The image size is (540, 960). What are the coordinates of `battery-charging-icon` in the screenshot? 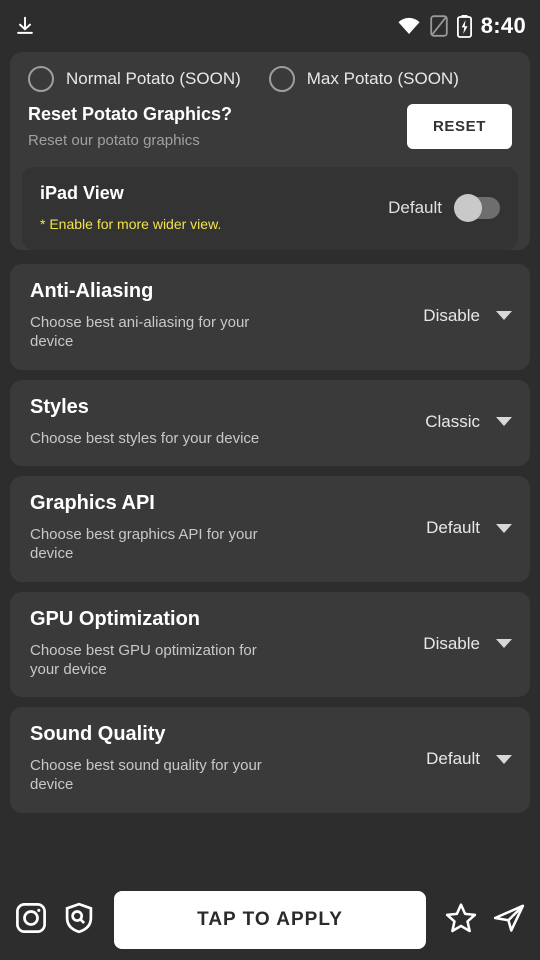 It's located at (464, 26).